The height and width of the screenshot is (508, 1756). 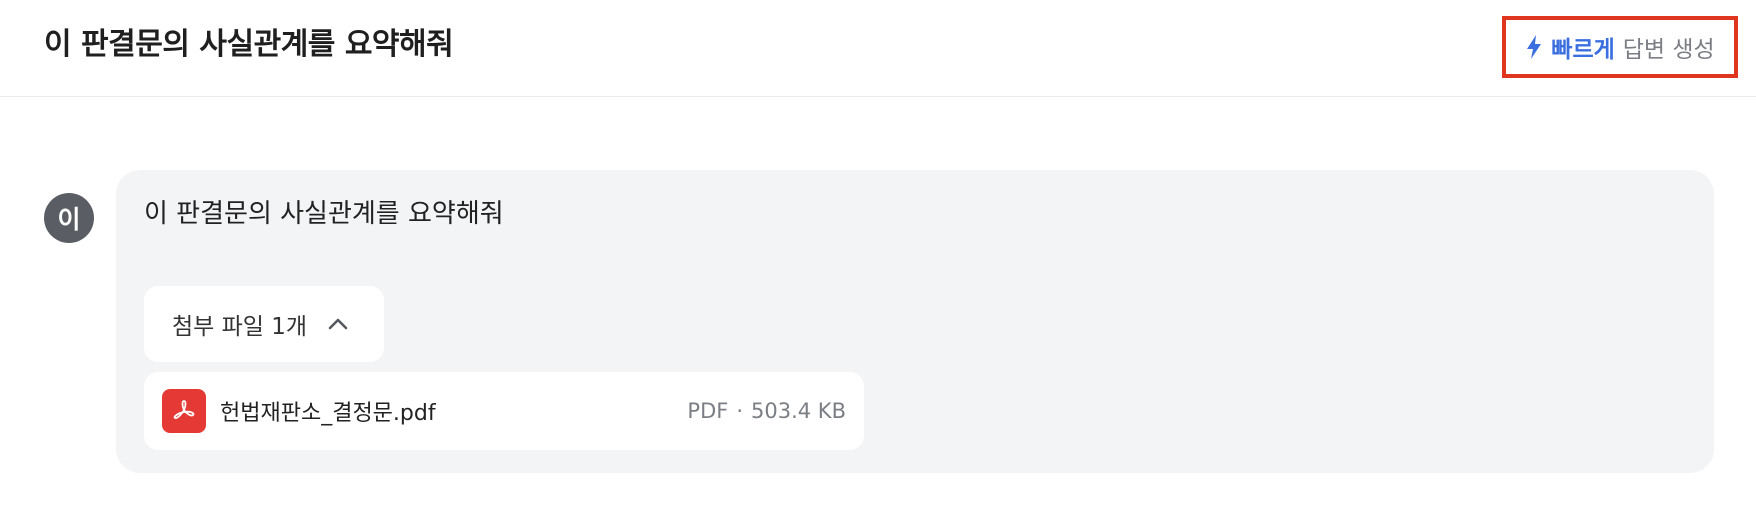 What do you see at coordinates (708, 411) in the screenshot?
I see `file-type: PDF` at bounding box center [708, 411].